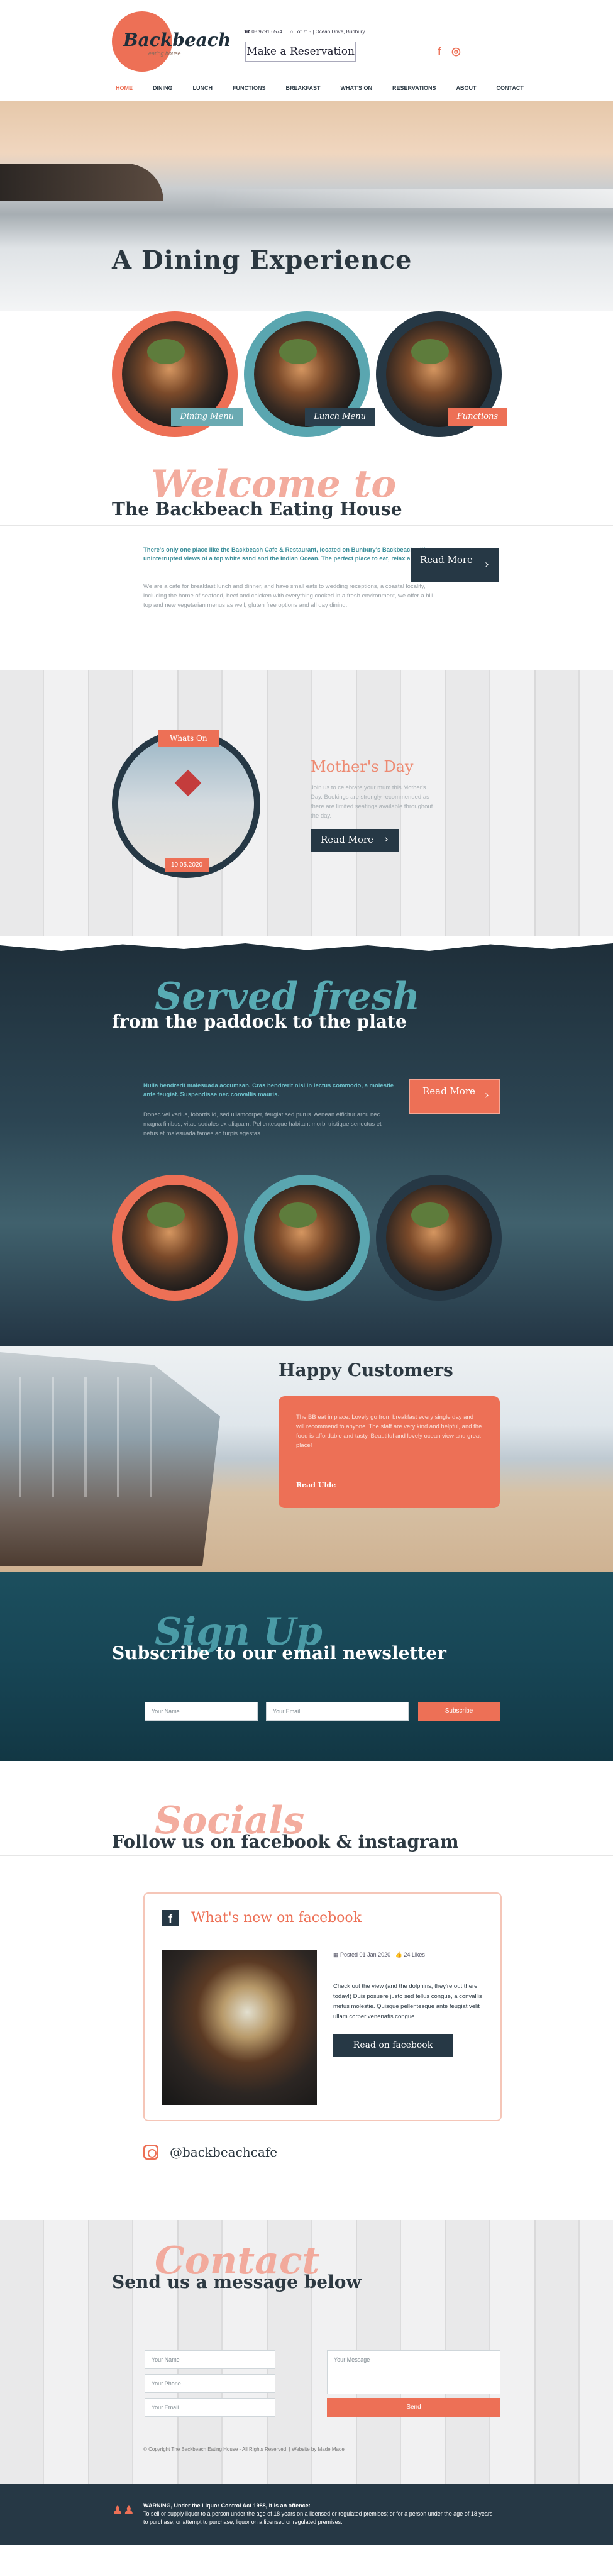  What do you see at coordinates (459, 1711) in the screenshot?
I see `subscribe-button: Subscribe` at bounding box center [459, 1711].